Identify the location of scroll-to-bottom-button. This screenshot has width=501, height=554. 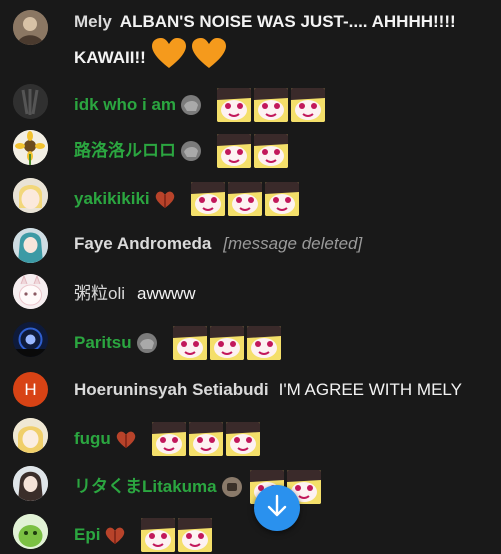
(277, 508).